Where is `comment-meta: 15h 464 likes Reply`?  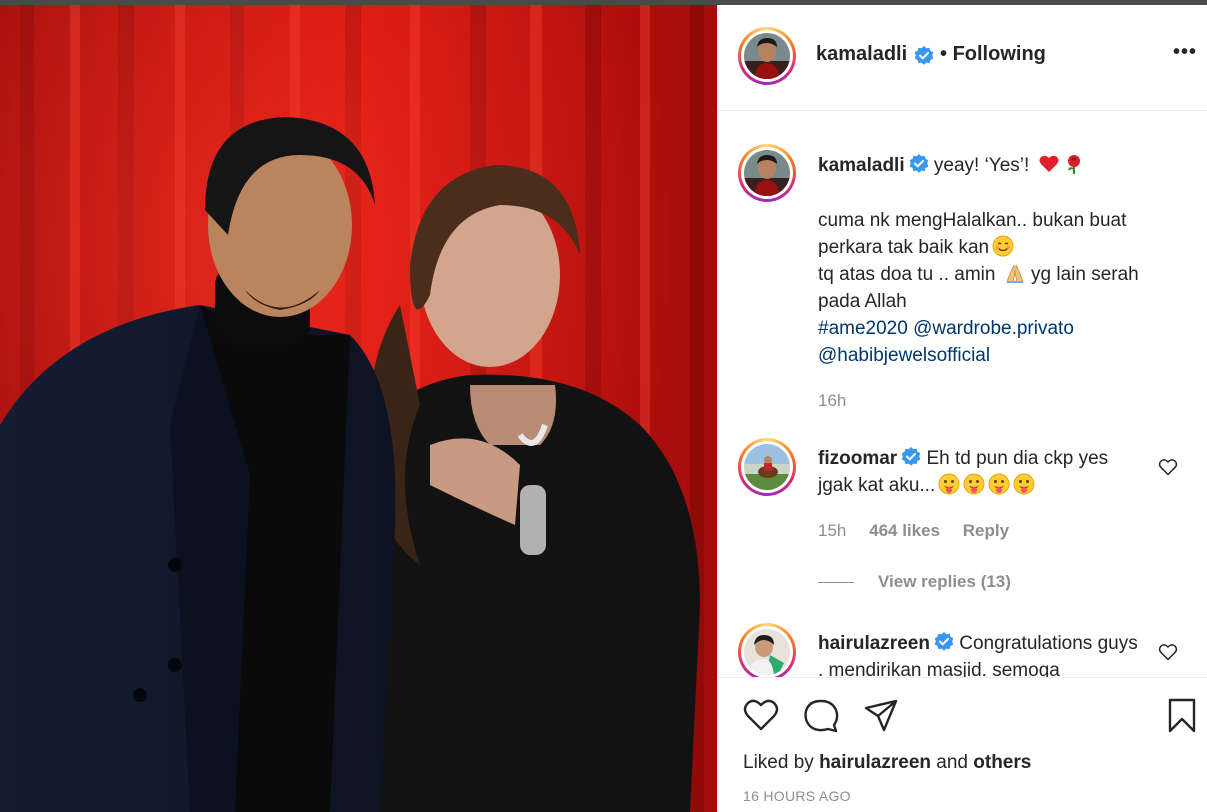 comment-meta: 15h 464 likes Reply is located at coordinates (922, 531).